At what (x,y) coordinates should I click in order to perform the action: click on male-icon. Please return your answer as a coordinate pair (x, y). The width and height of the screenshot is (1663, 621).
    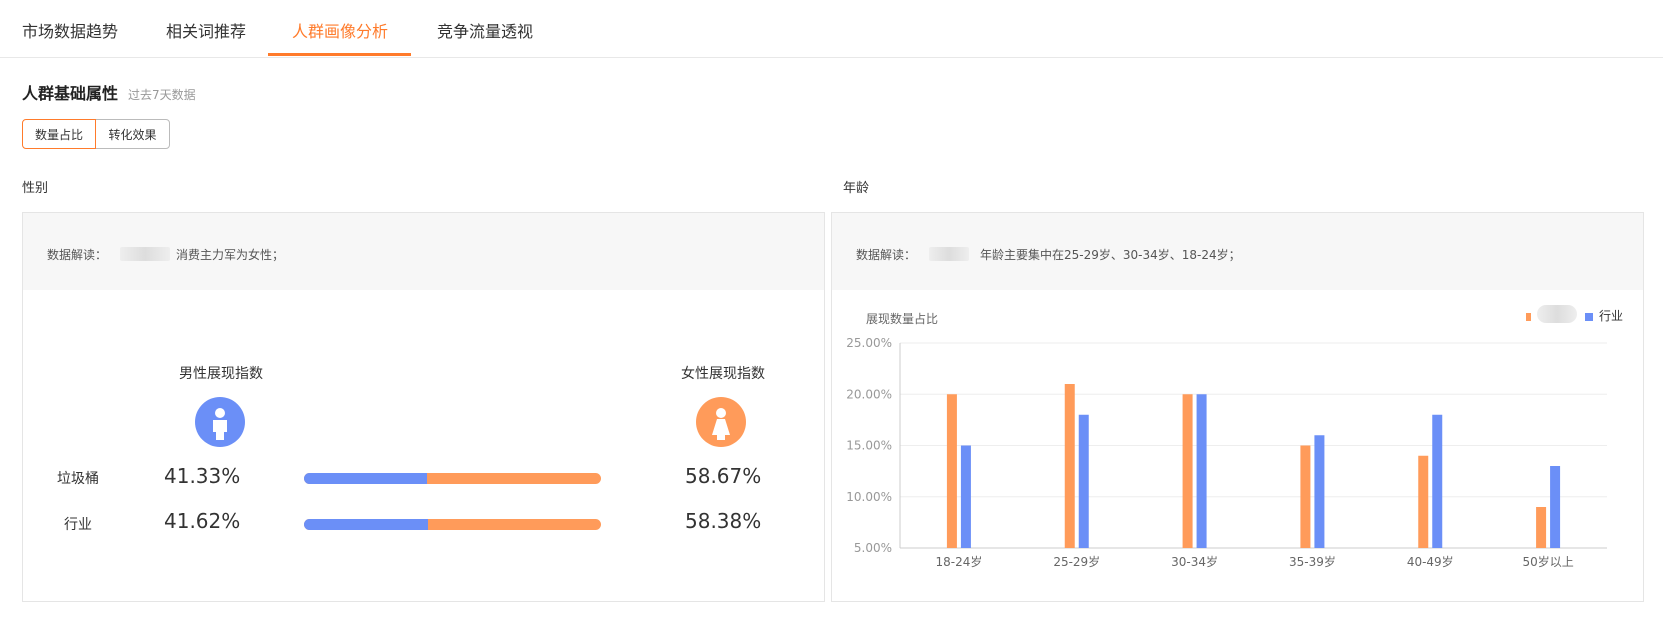
    Looking at the image, I should click on (220, 422).